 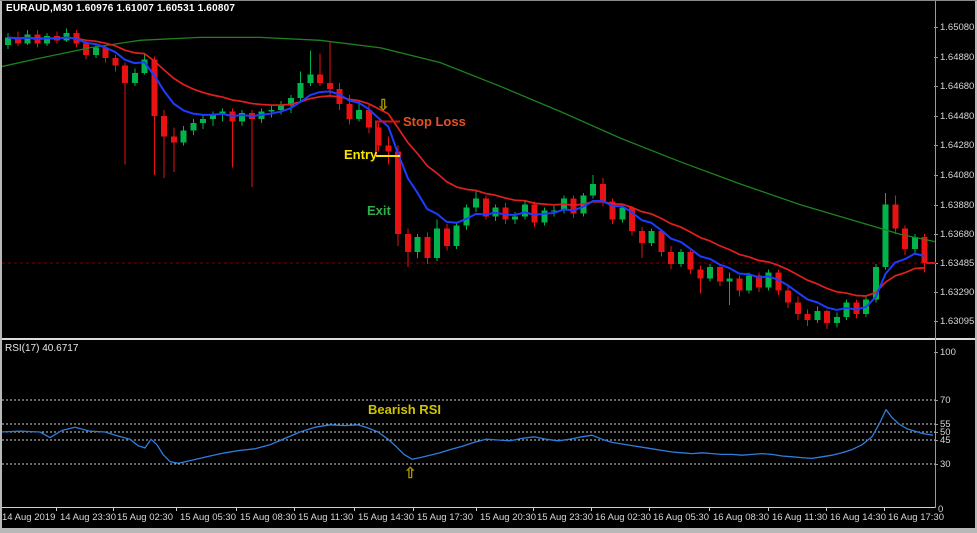 What do you see at coordinates (916, 517) in the screenshot?
I see `time-axis-label: 16 Aug 17:30` at bounding box center [916, 517].